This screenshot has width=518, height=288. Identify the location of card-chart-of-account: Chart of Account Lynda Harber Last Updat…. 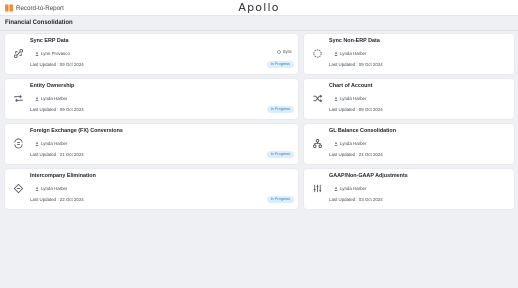
(409, 99).